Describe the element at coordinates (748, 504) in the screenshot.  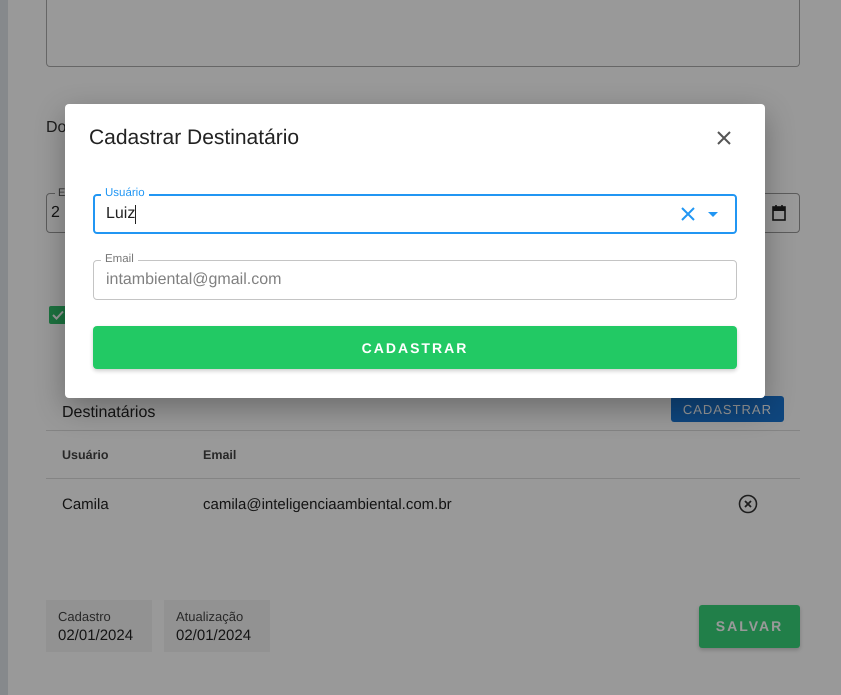
I see `remove-icon` at that location.